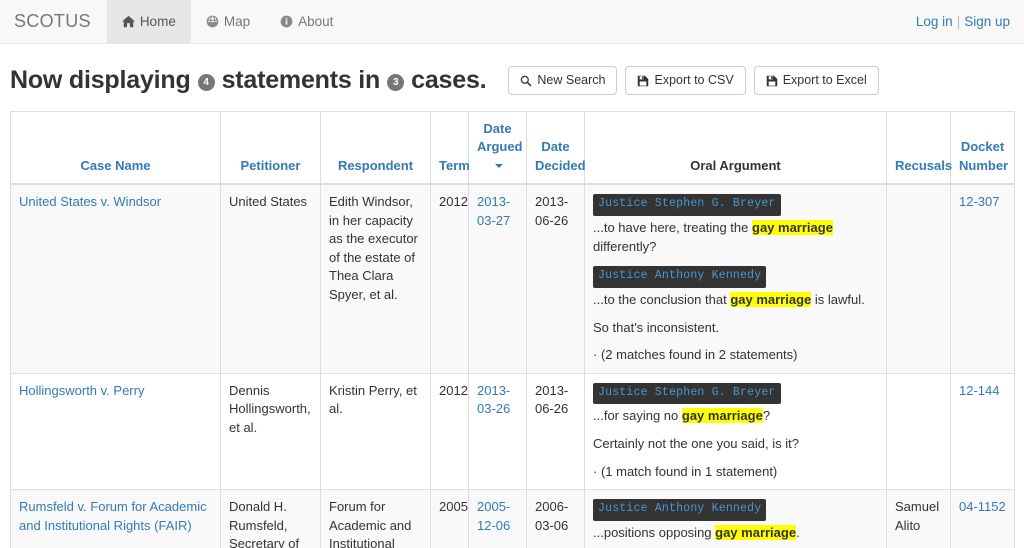 This screenshot has width=1024, height=548. I want to click on column-header-respondent: Respondent, so click(375, 148).